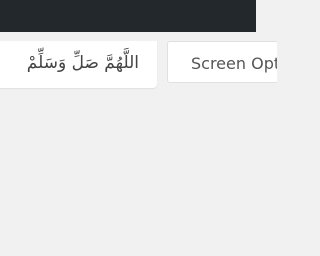  I want to click on admin-top-bar, so click(128, 16).